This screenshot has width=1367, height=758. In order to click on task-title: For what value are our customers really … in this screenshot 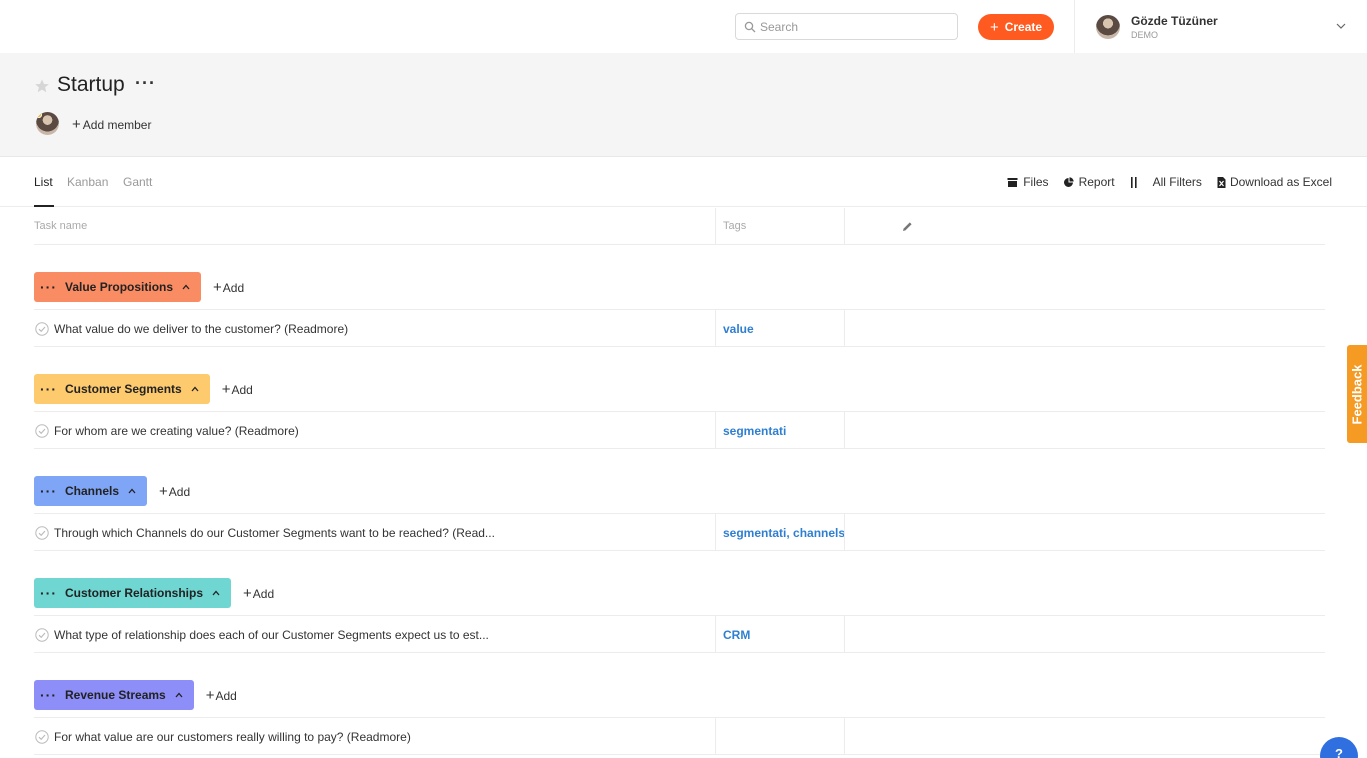, I will do `click(232, 737)`.